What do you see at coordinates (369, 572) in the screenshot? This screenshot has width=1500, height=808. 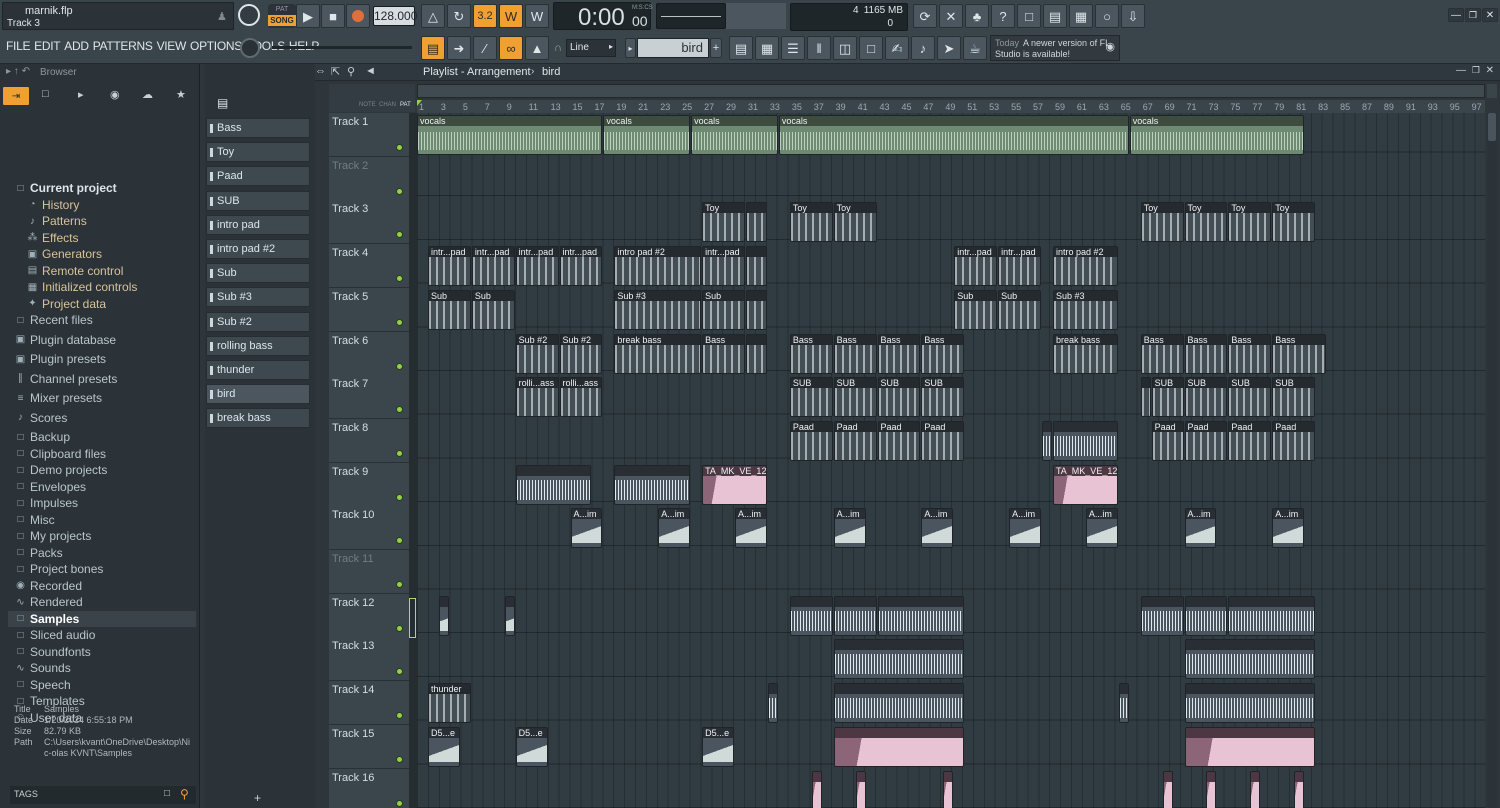 I see `track-header: Track 11` at bounding box center [369, 572].